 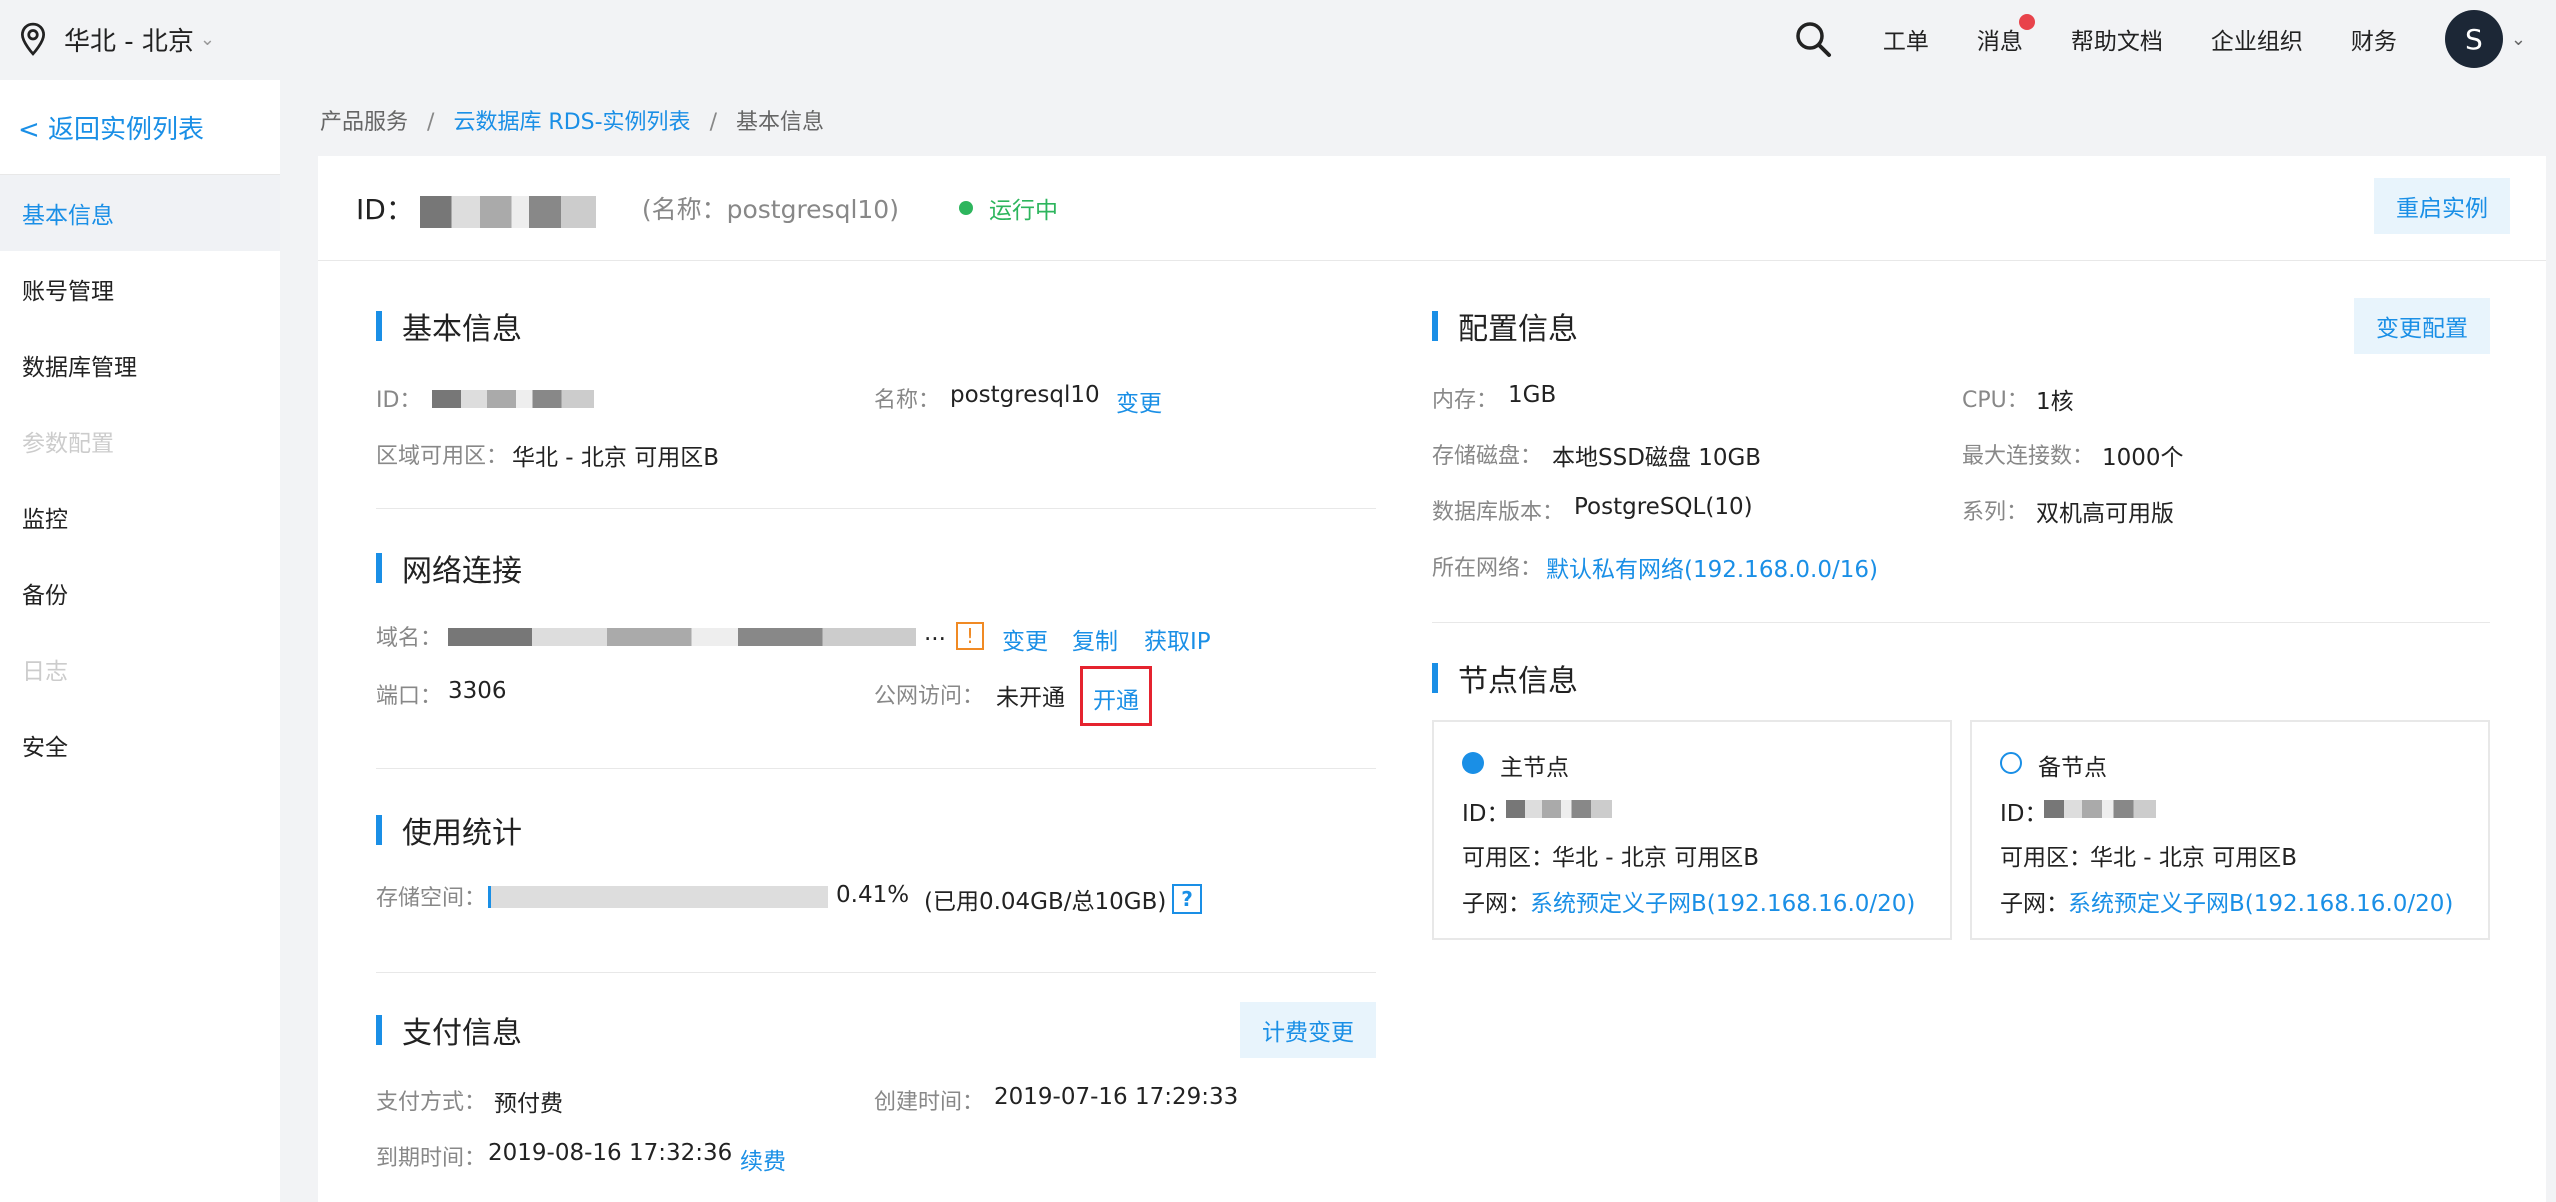 I want to click on breadcrumb: 产品服务 / 云数据库 RDS-实例列表 / 基本信息, so click(x=572, y=120).